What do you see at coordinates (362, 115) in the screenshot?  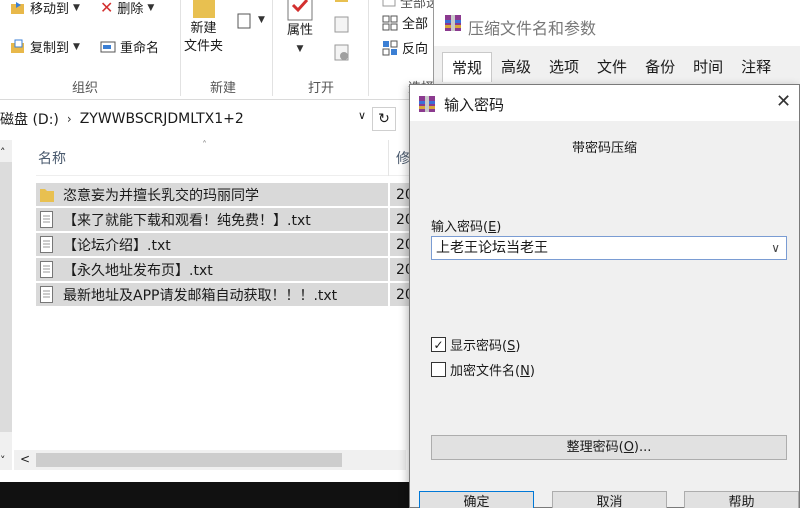 I see `address-dropdown-icon: ∨` at bounding box center [362, 115].